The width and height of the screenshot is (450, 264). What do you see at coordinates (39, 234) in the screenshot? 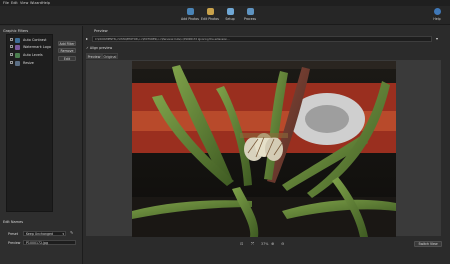
I see `preset-value: Keep Unchanged` at bounding box center [39, 234].